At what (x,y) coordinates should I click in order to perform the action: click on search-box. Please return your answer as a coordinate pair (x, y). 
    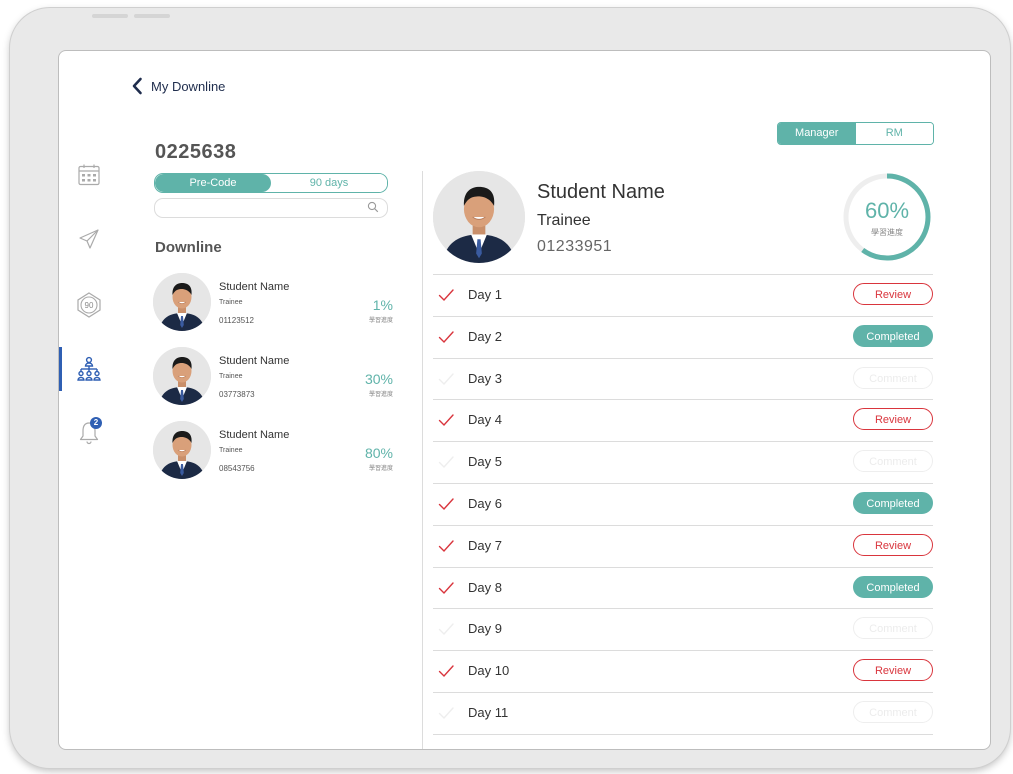
    Looking at the image, I should click on (271, 208).